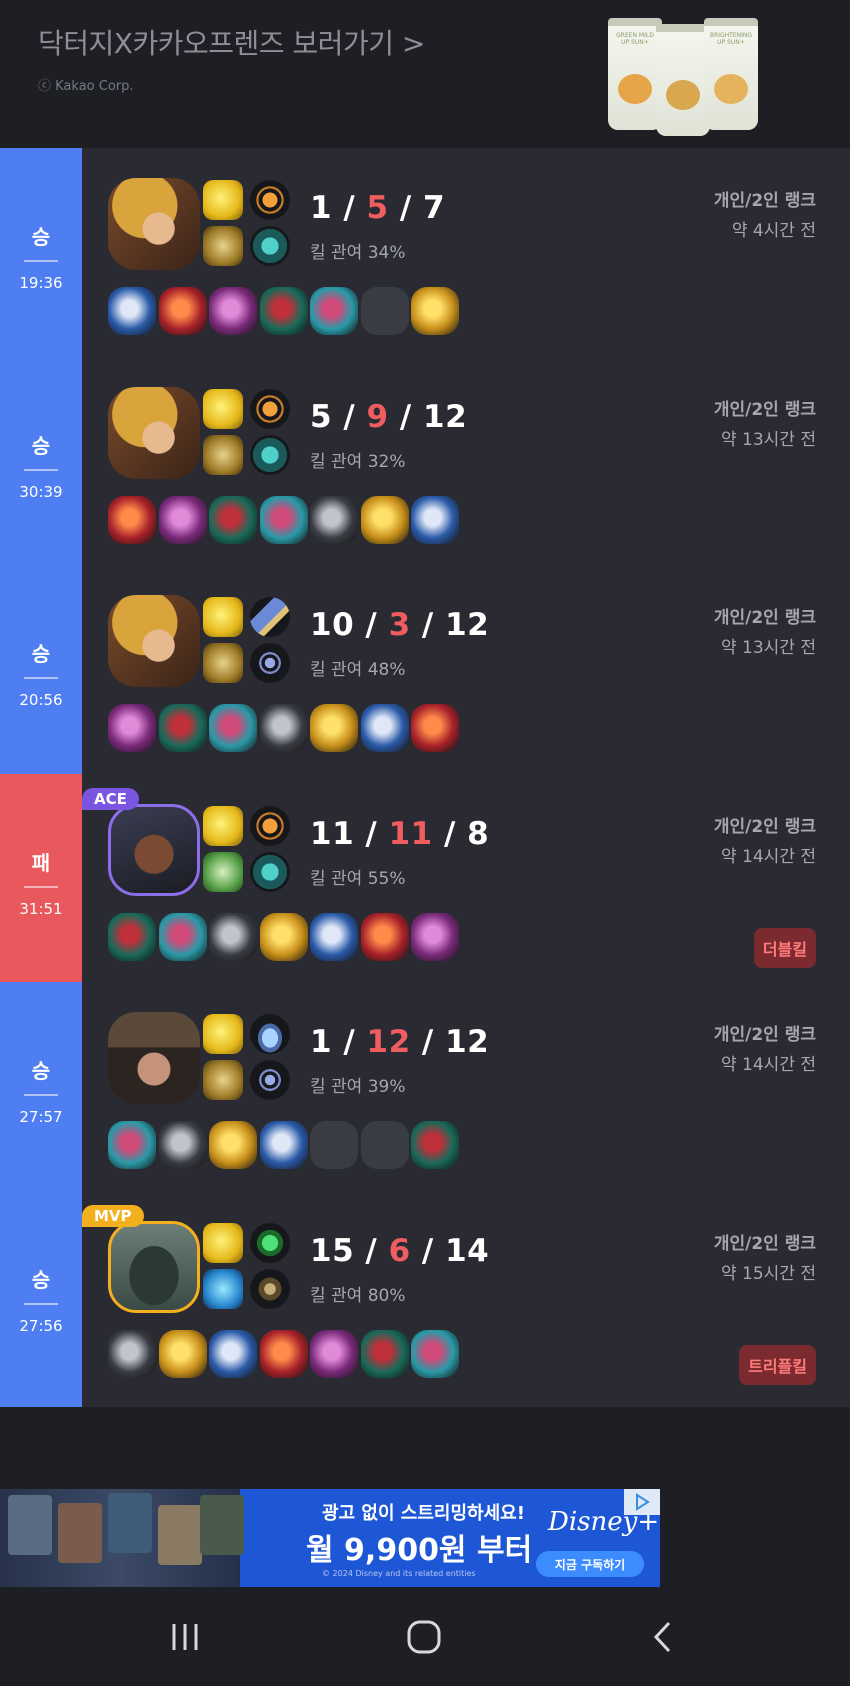 The height and width of the screenshot is (1686, 850). I want to click on adchoices-icon, so click(642, 1502).